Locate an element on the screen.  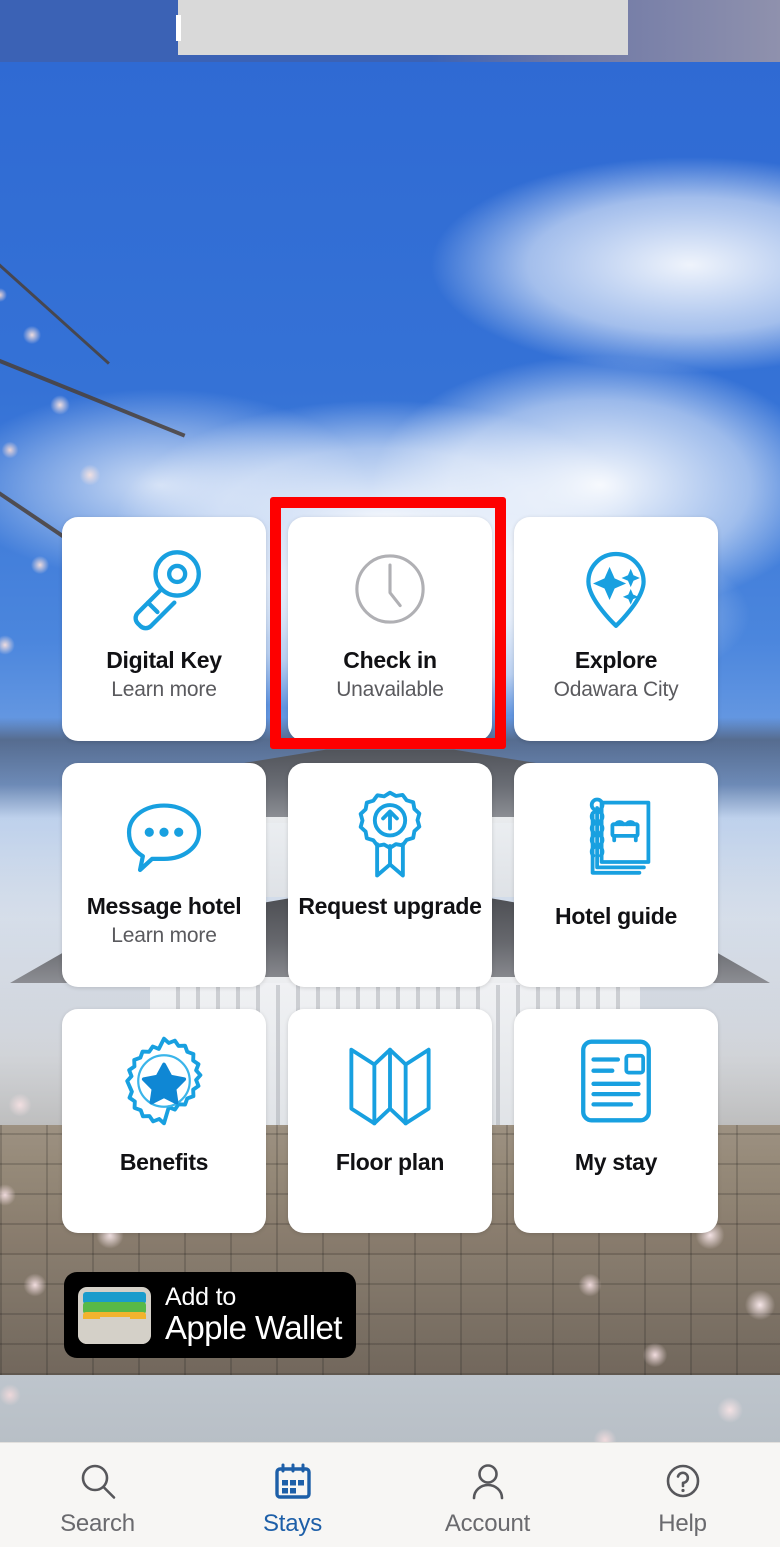
chat-bubble-icon is located at coordinates (164, 828).